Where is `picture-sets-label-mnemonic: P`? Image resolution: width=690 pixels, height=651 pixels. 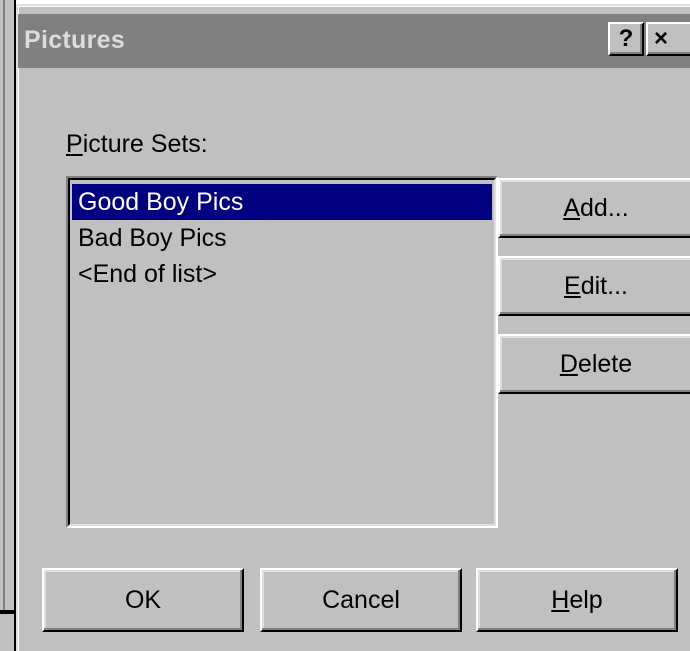
picture-sets-label-mnemonic: P is located at coordinates (74, 144).